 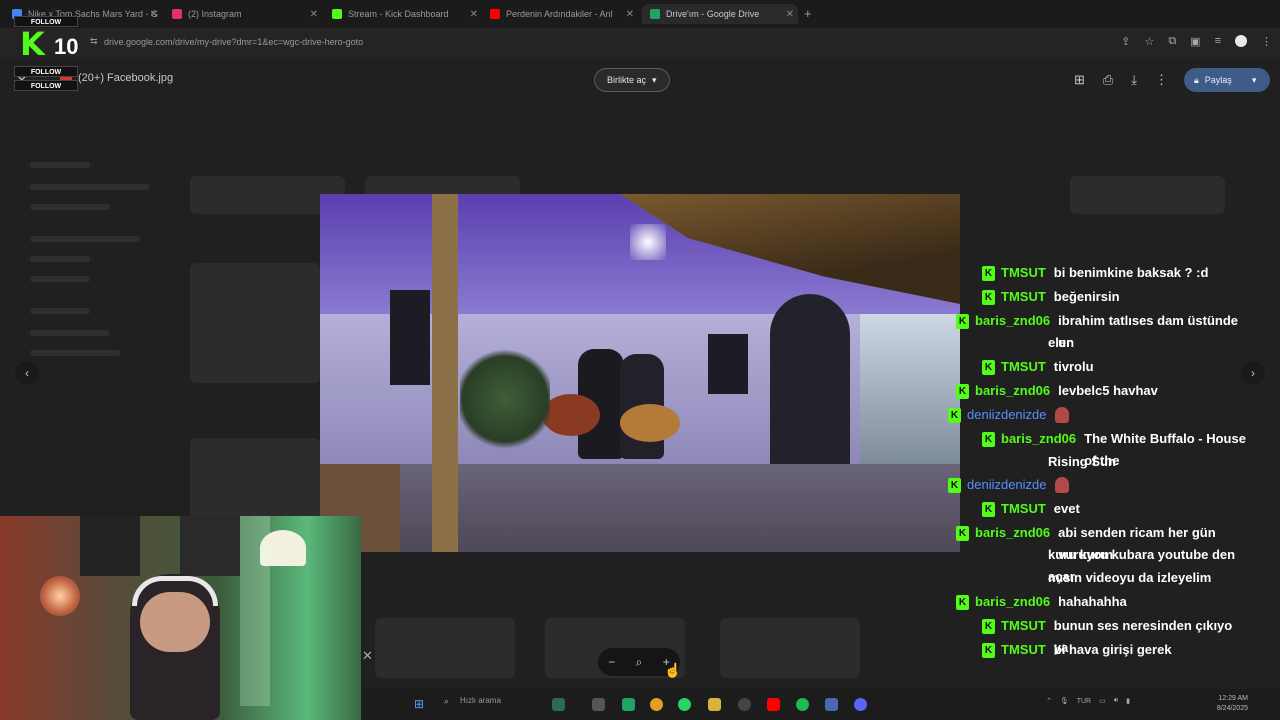 I want to click on chat-text: tivrolu, so click(x=1073, y=366).